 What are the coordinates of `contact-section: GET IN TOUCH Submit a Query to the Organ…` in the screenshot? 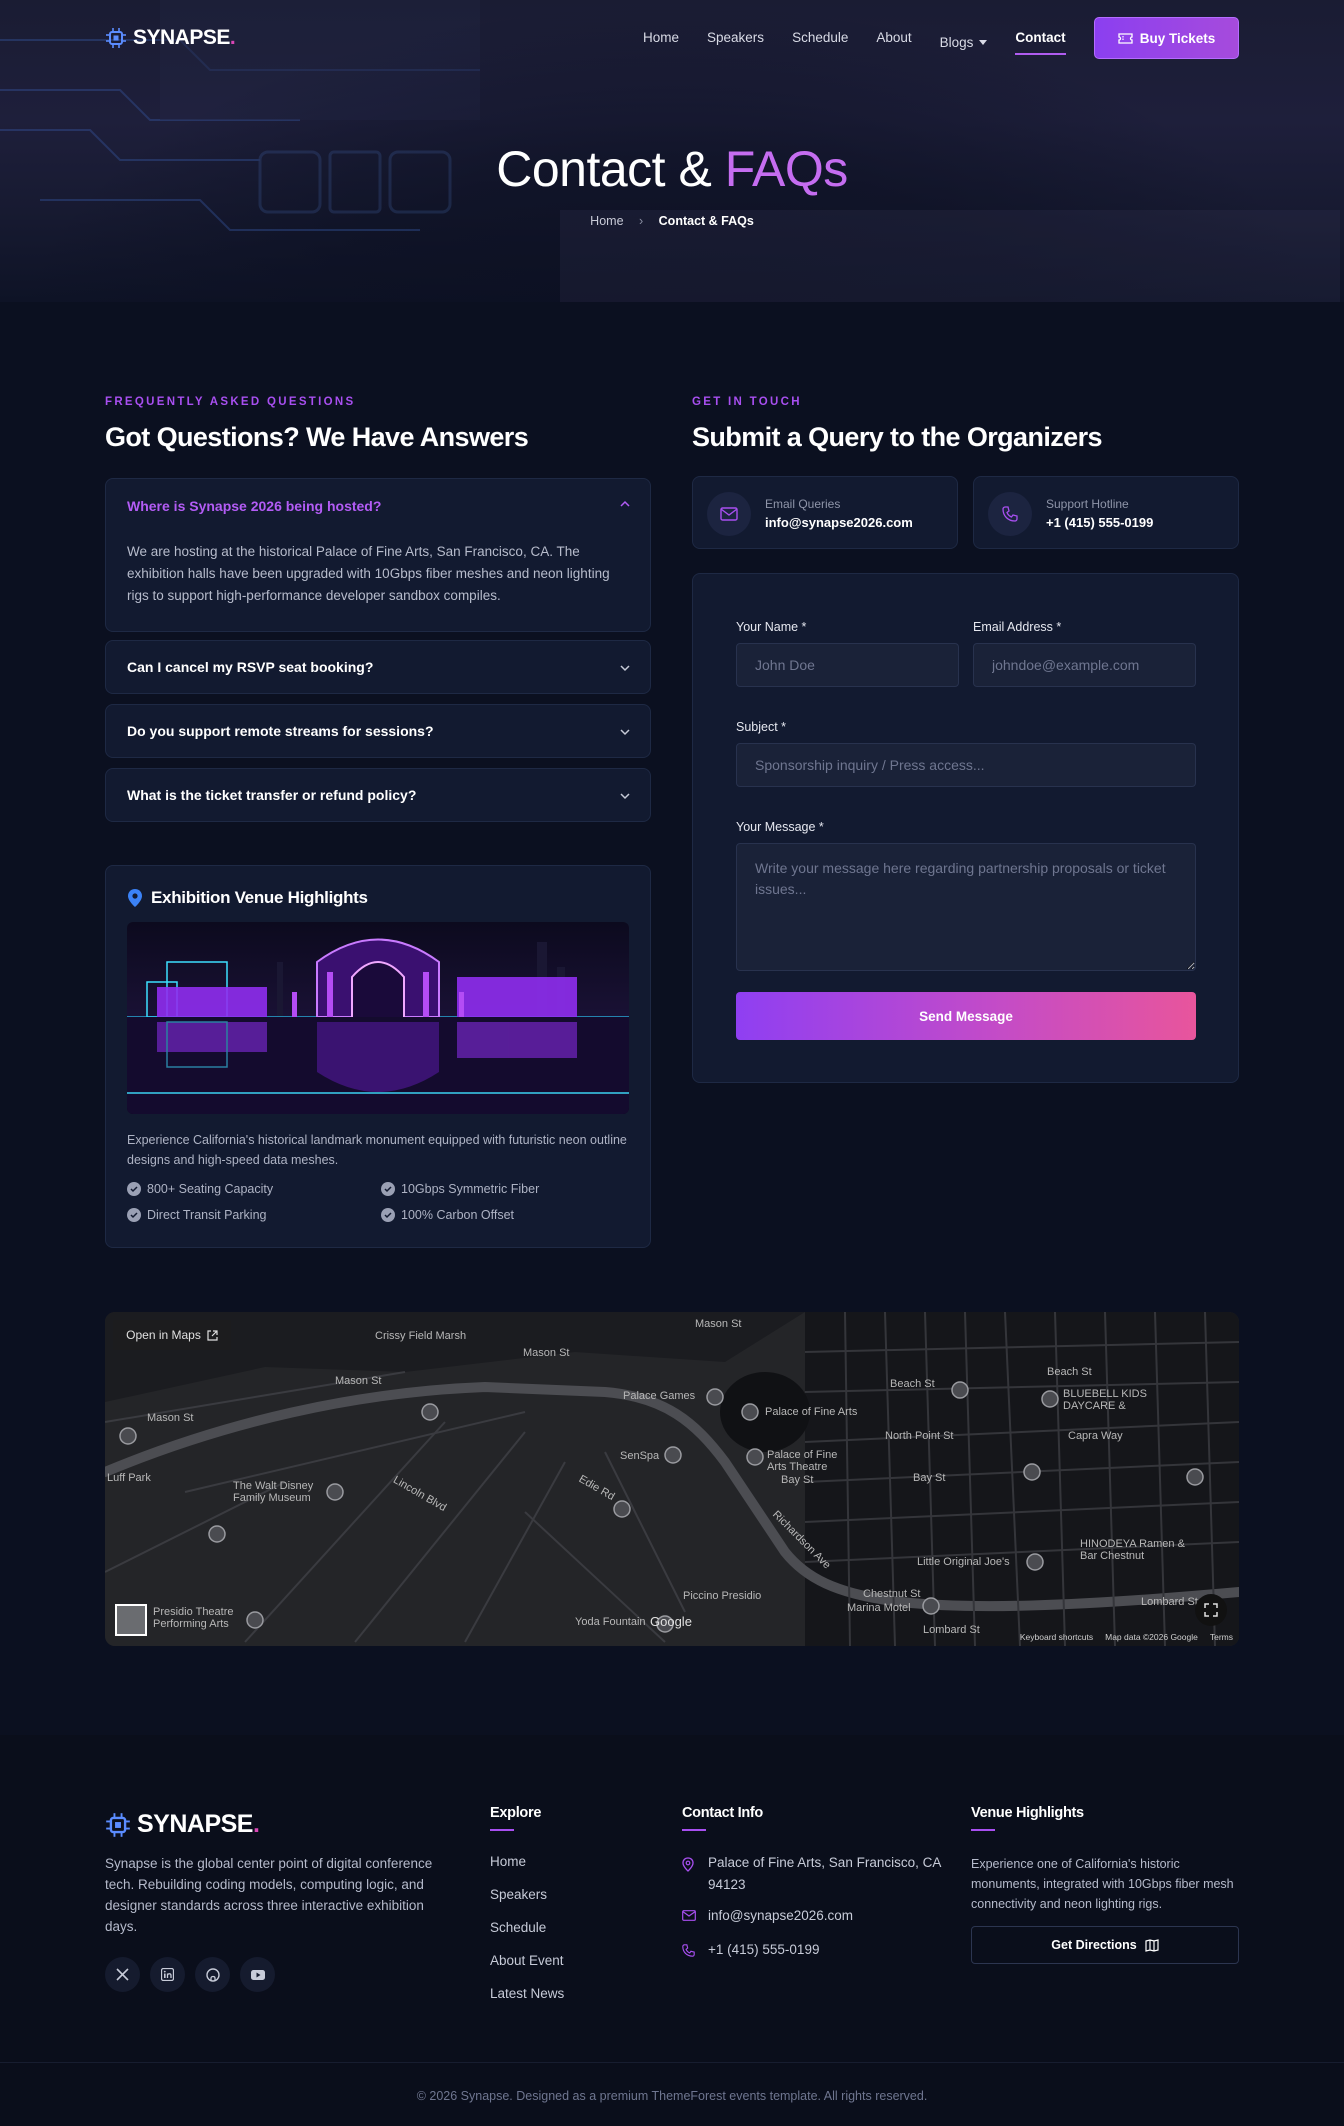 It's located at (965, 472).